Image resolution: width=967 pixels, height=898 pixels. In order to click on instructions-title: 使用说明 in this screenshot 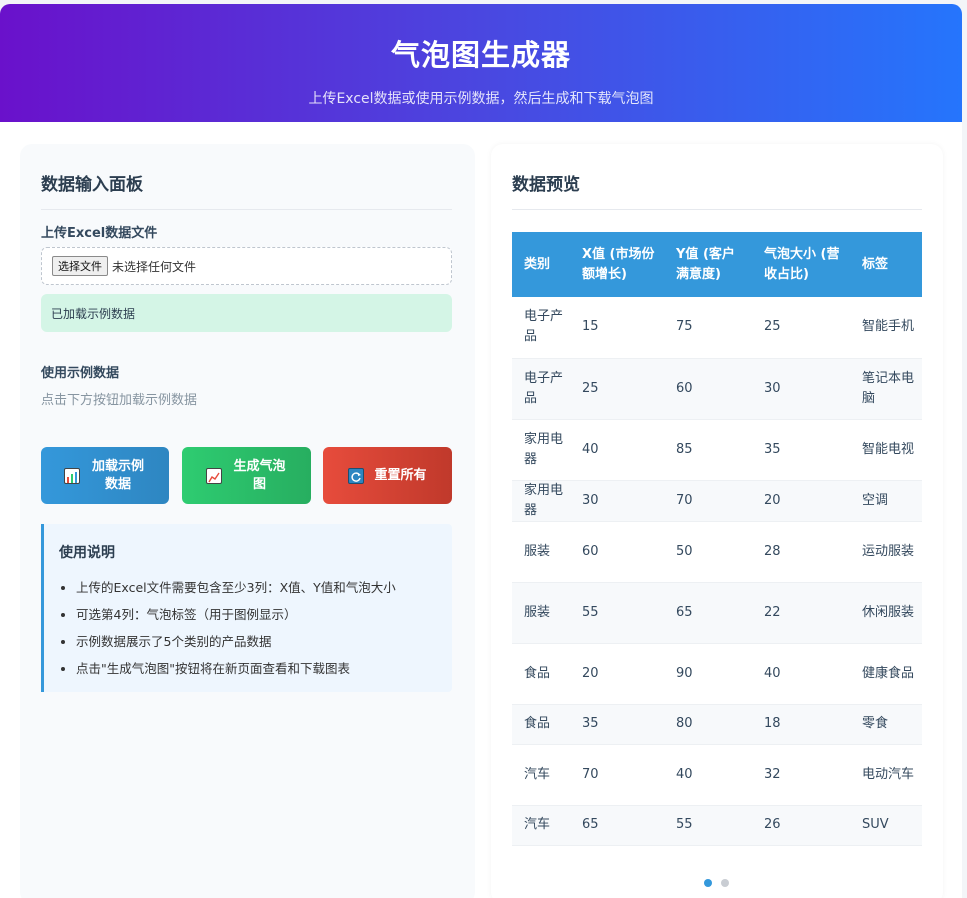, I will do `click(87, 553)`.